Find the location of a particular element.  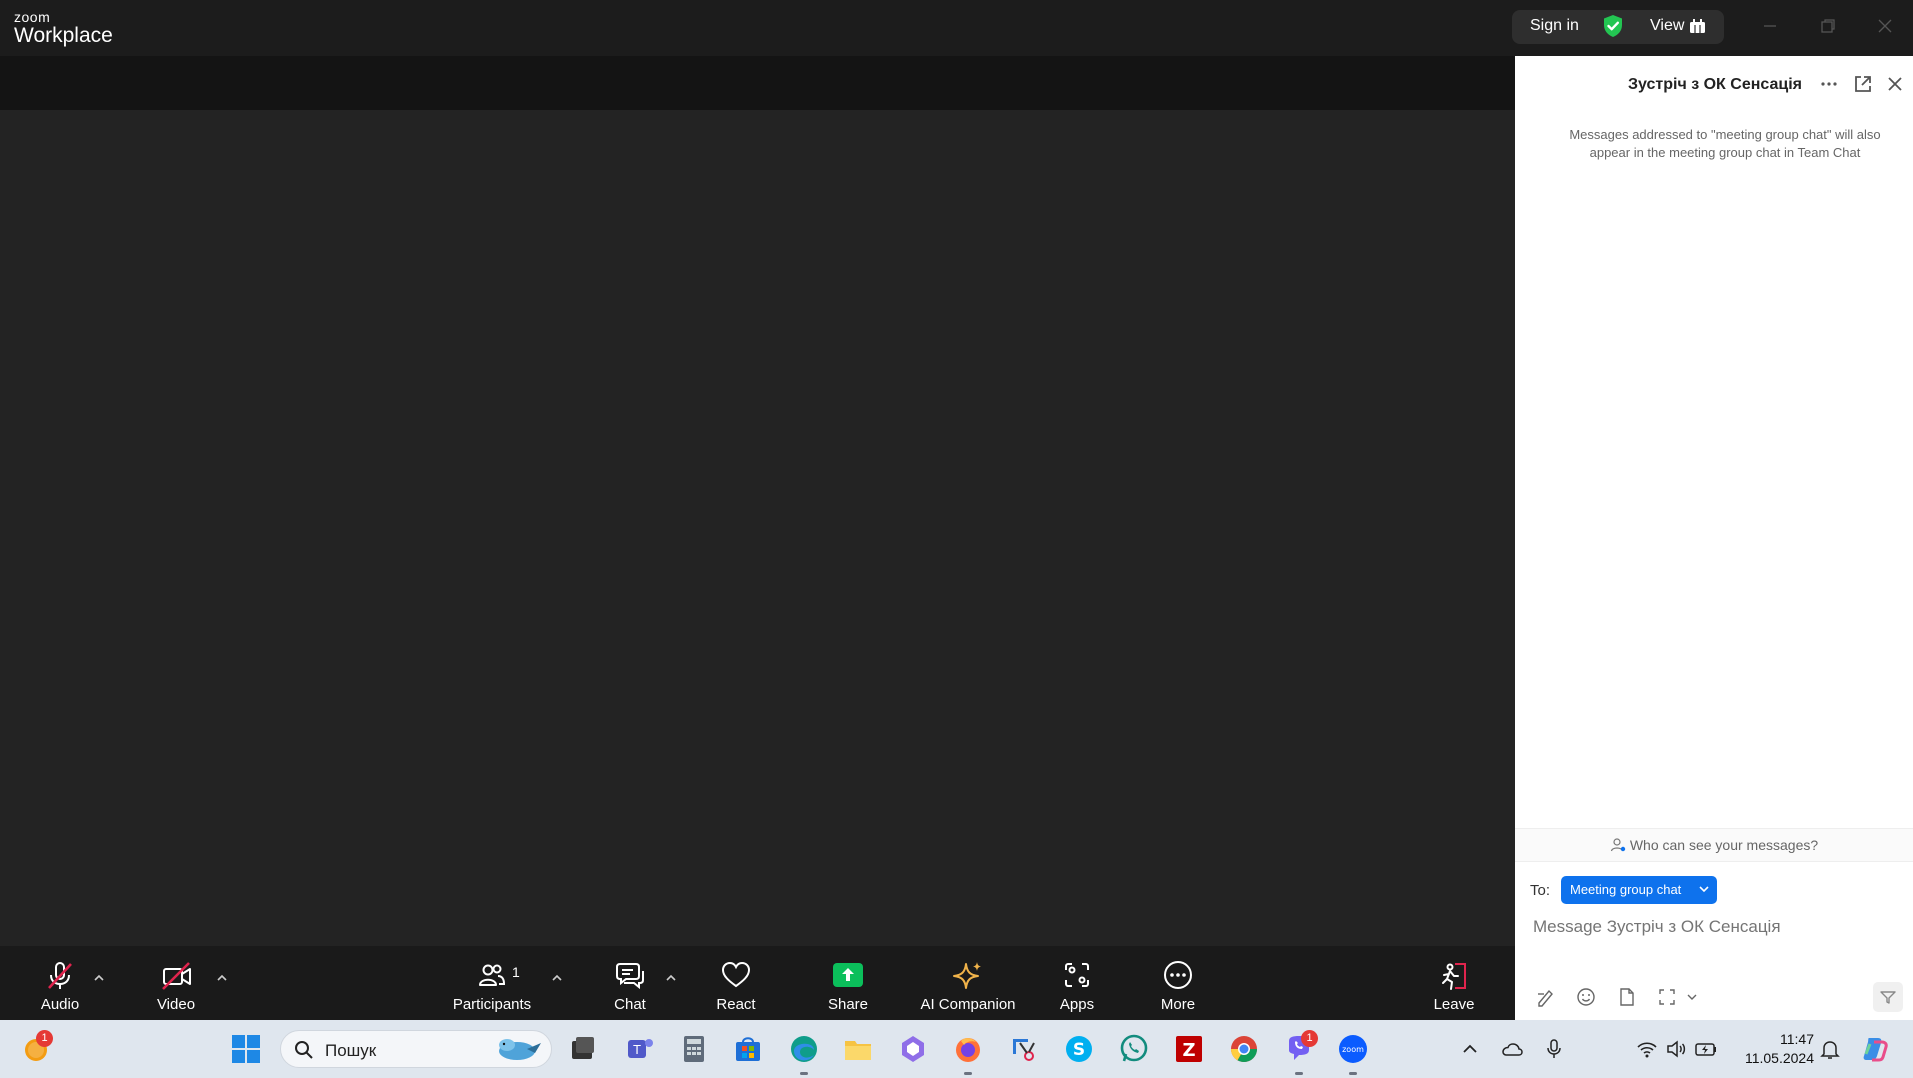

snipping-tool-icon is located at coordinates (1024, 1049).